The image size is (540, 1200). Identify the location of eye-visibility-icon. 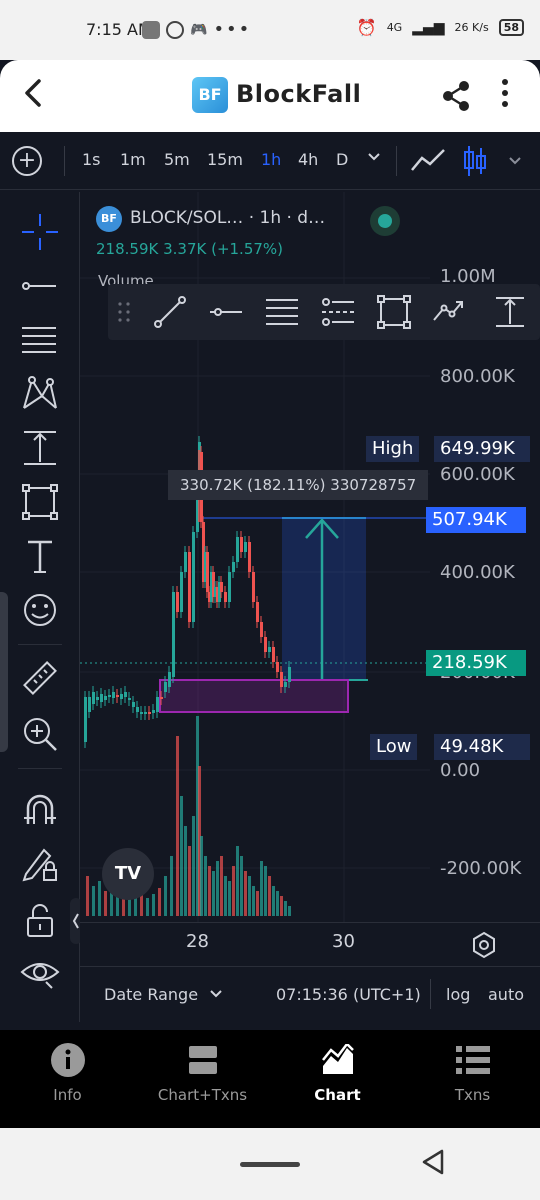
(40, 972).